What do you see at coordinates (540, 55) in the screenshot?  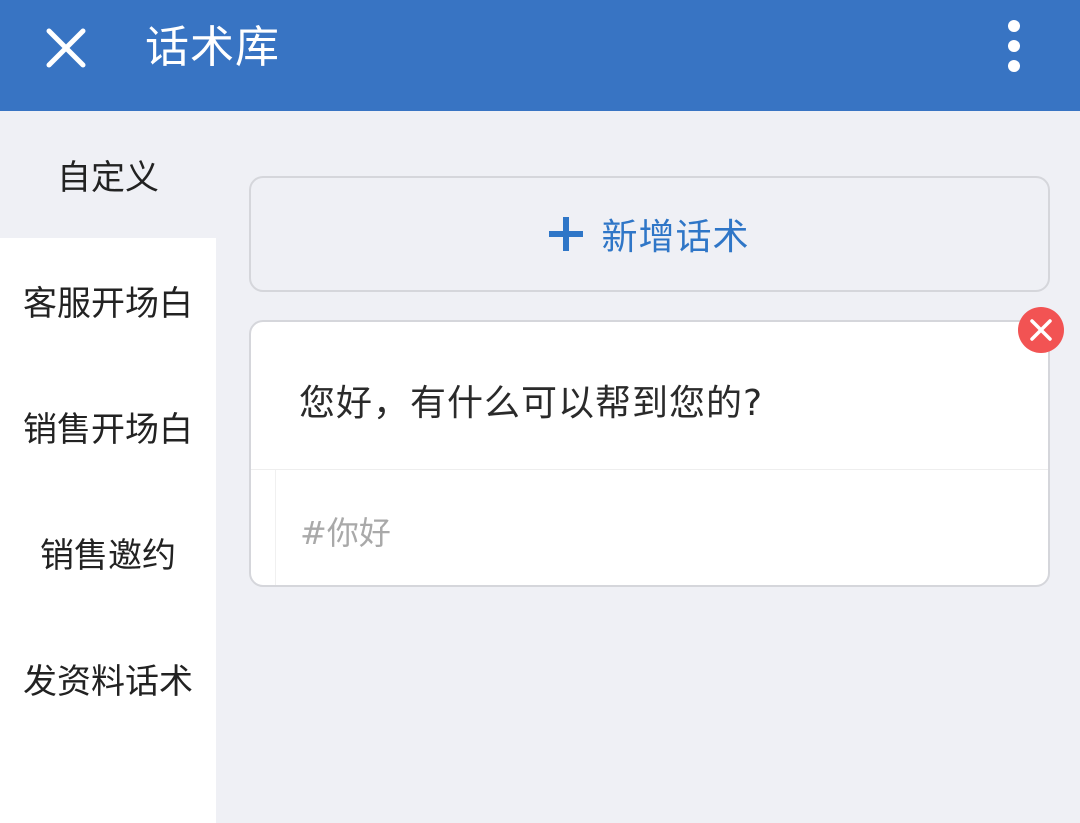 I see `app-bar: 话术库` at bounding box center [540, 55].